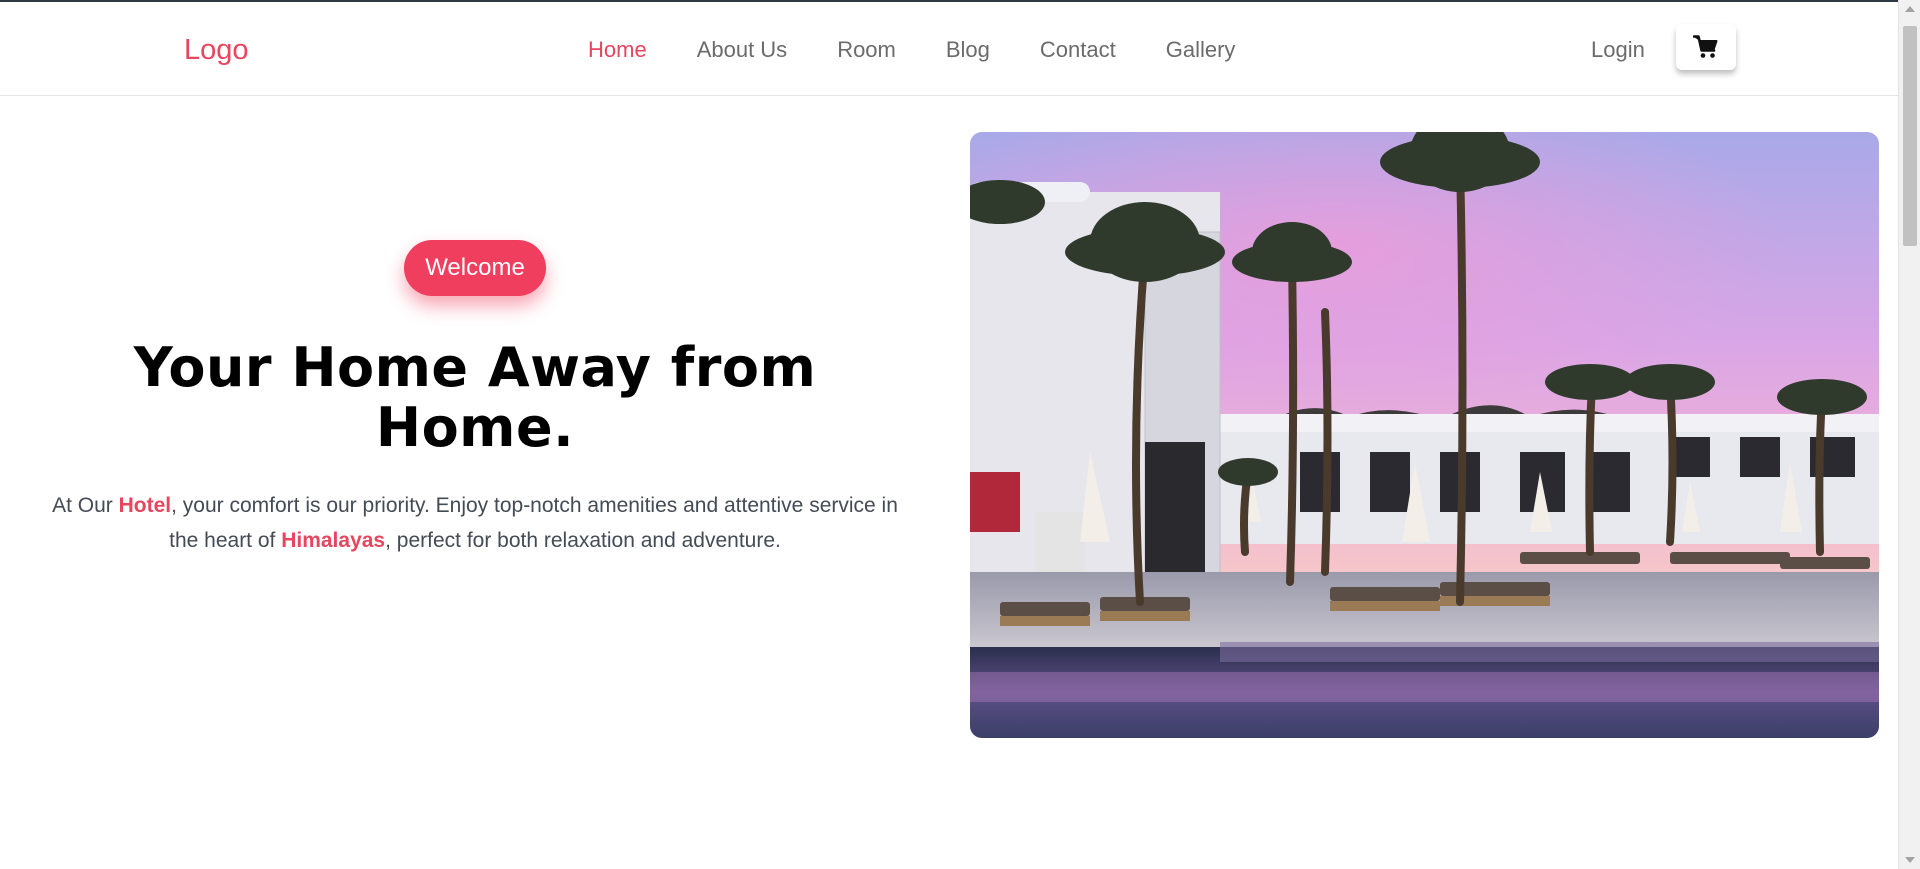 The width and height of the screenshot is (1920, 869). What do you see at coordinates (1201, 50) in the screenshot?
I see `nav-item-gallery: Gallery` at bounding box center [1201, 50].